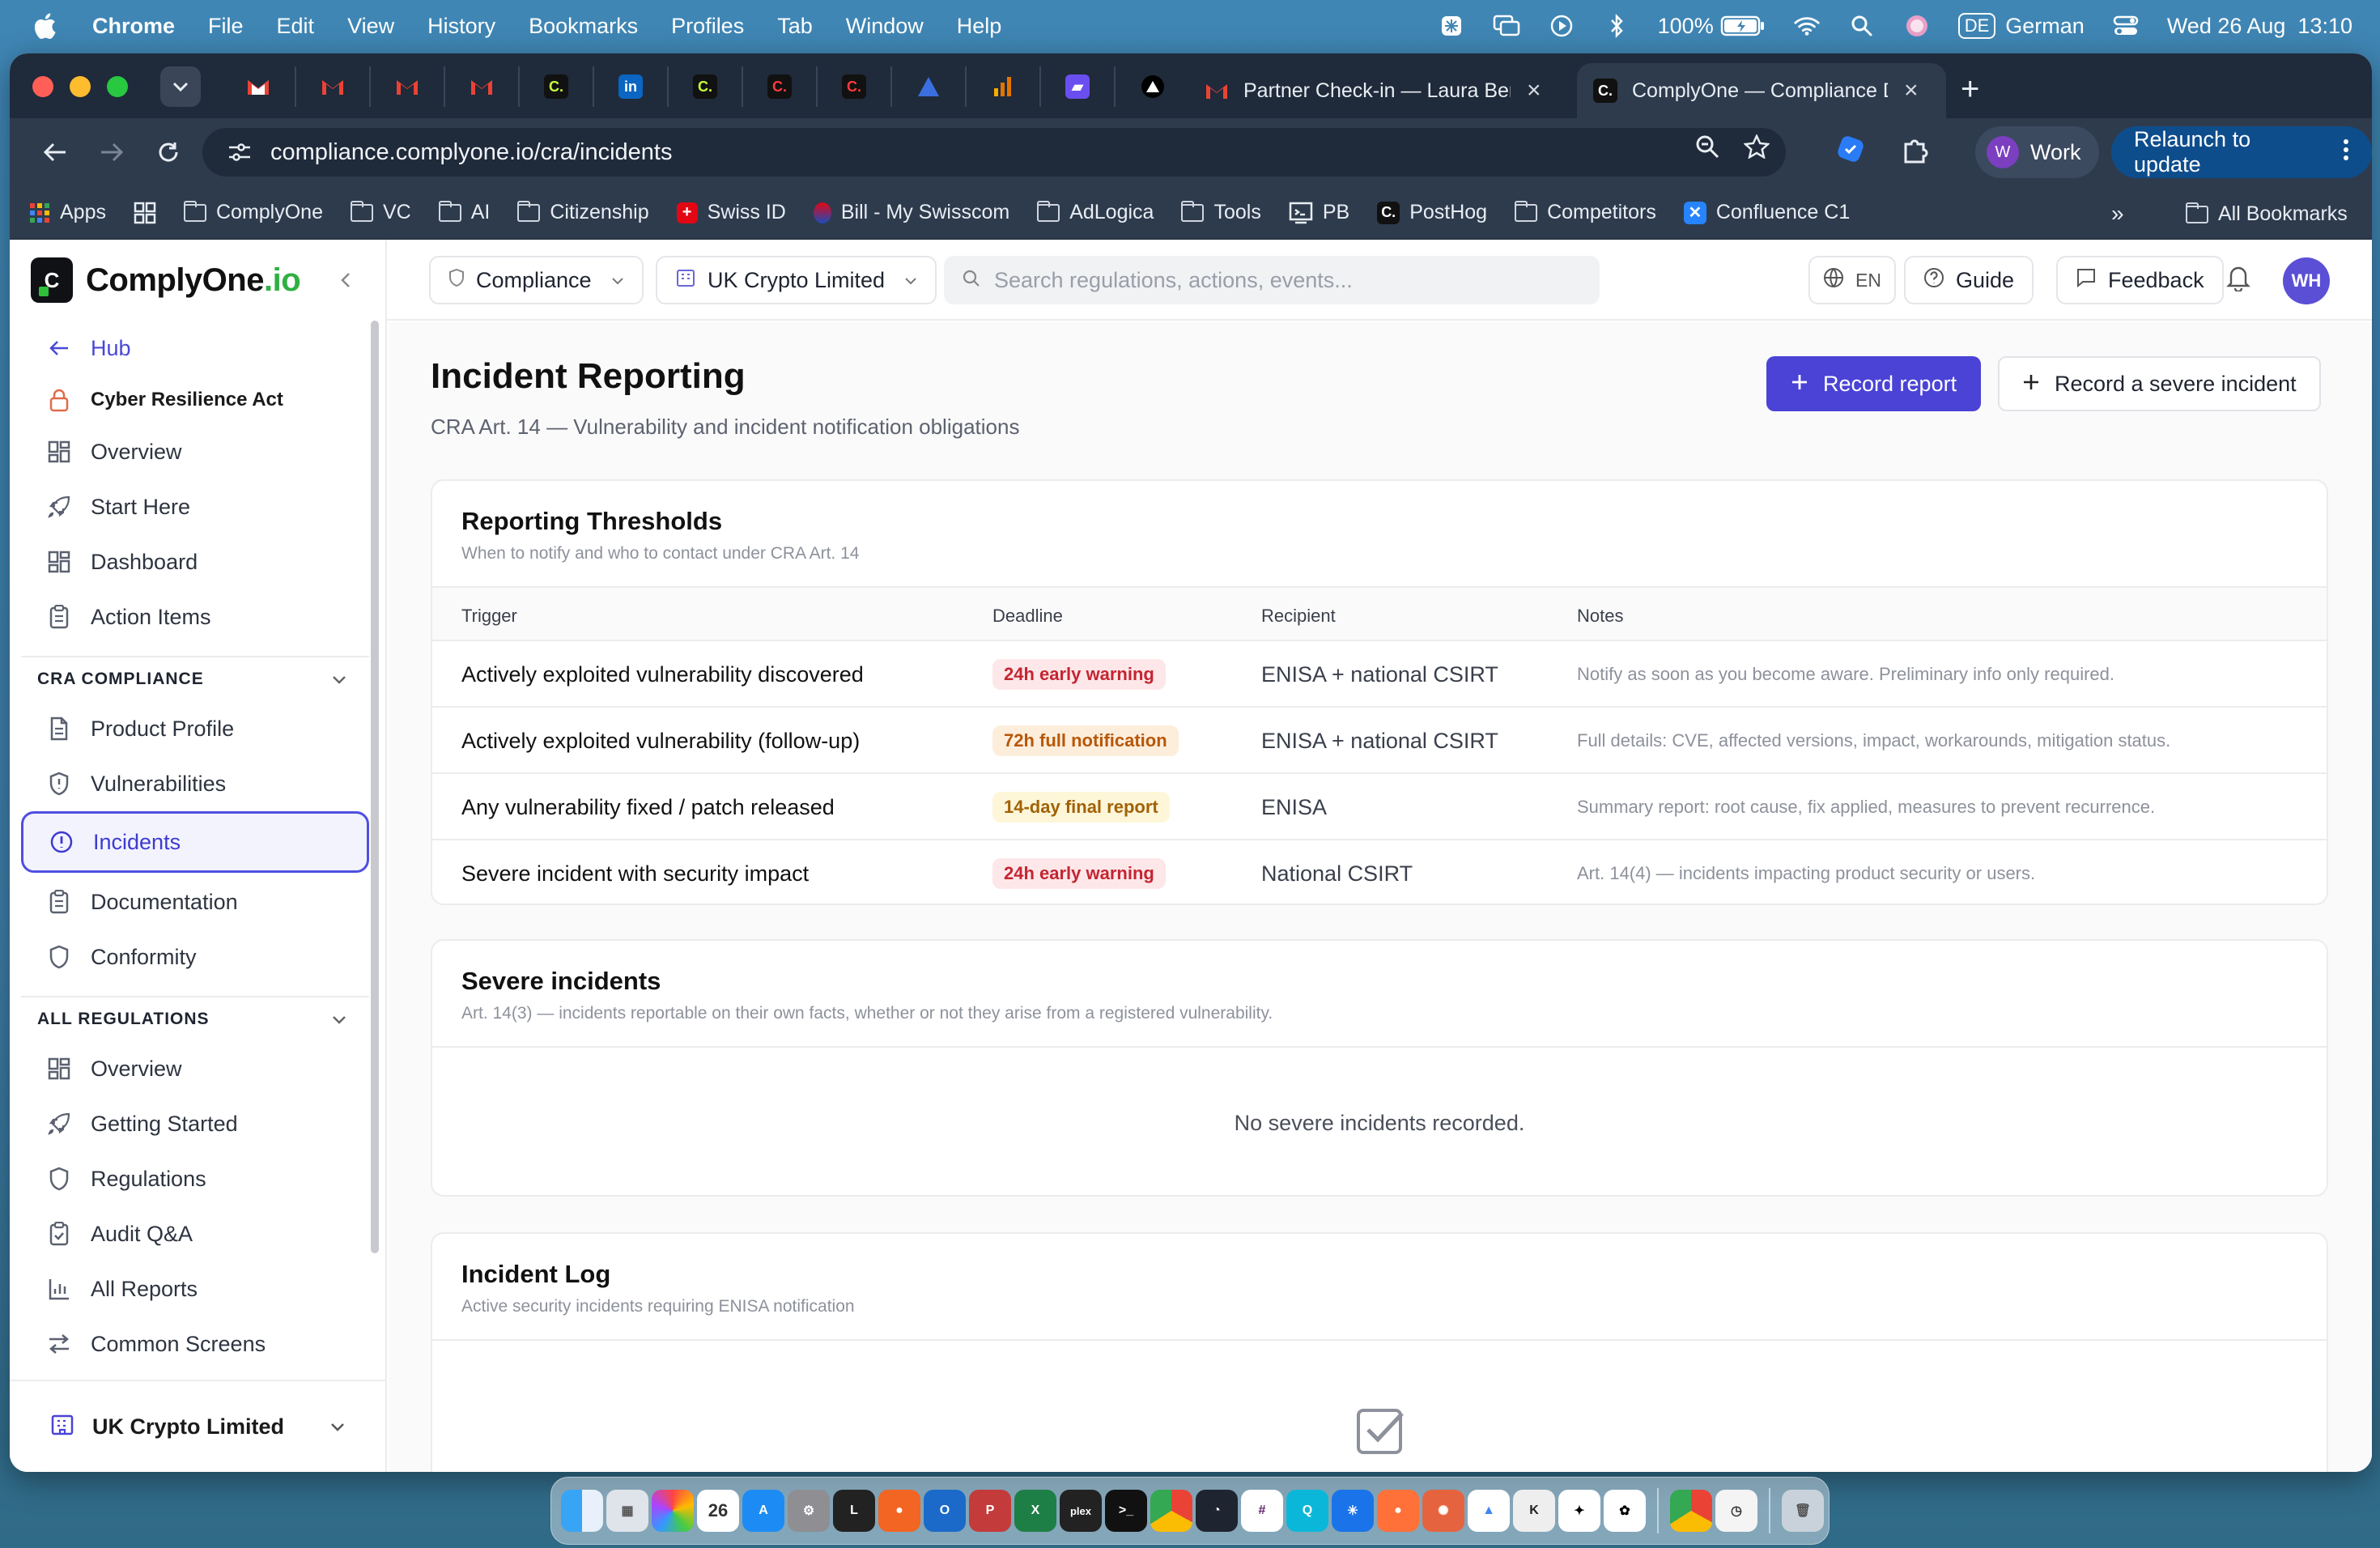 This screenshot has height=1548, width=2380. Describe the element at coordinates (1850, 151) in the screenshot. I see `extension-tag-icon` at that location.